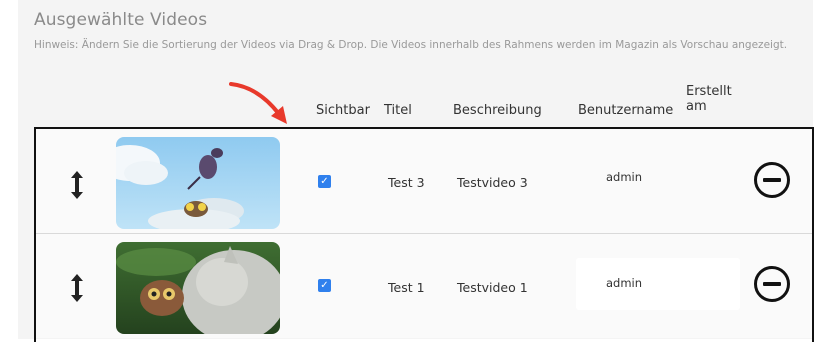  What do you see at coordinates (398, 110) in the screenshot?
I see `col-header-title: Titel` at bounding box center [398, 110].